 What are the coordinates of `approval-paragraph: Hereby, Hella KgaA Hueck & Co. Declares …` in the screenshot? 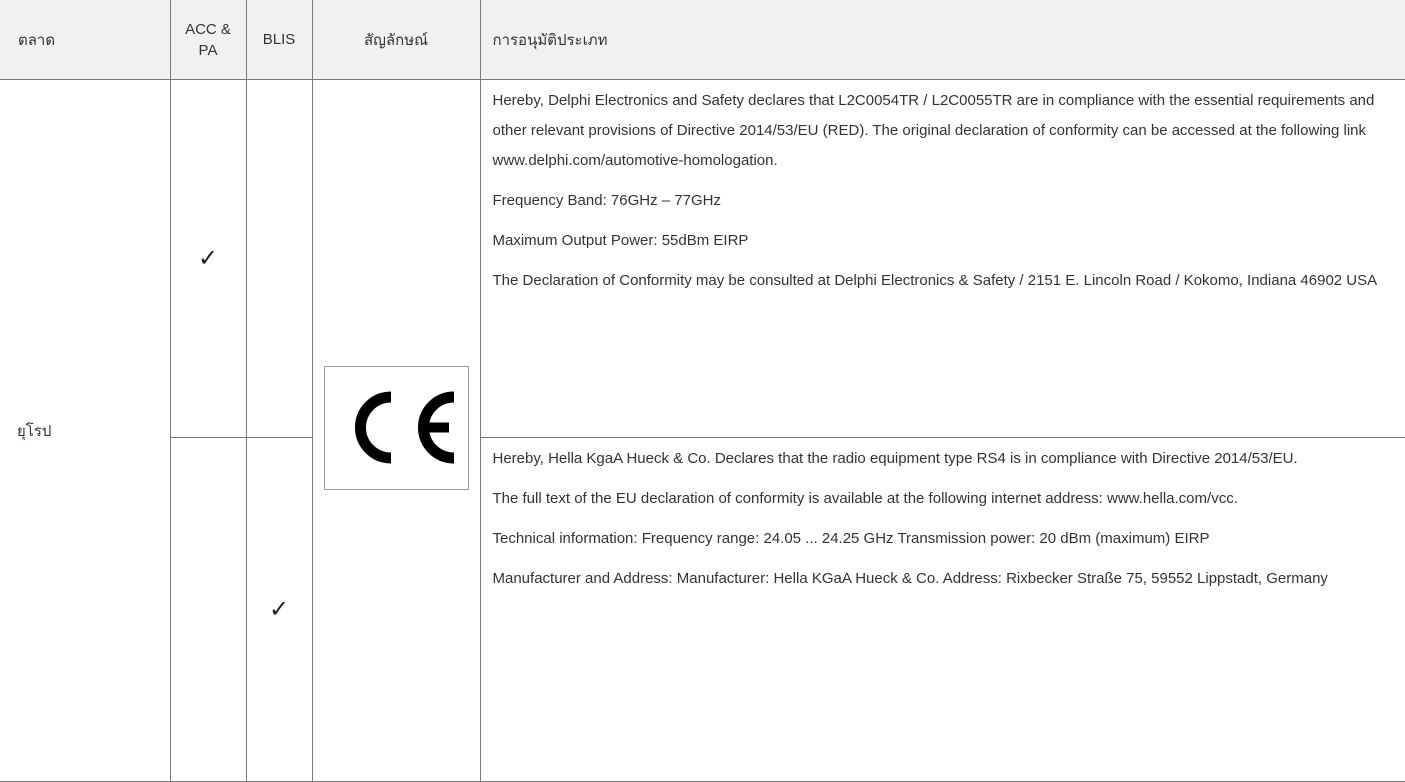 It's located at (895, 458).